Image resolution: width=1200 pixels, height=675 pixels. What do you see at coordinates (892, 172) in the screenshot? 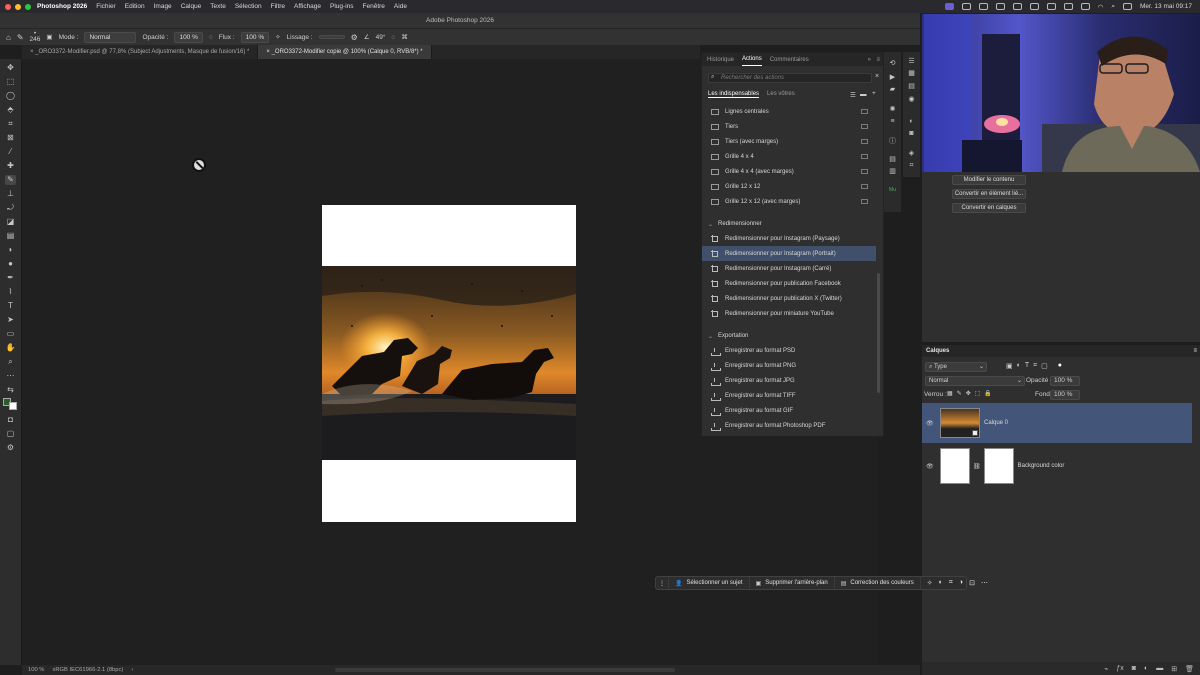
I see `notes-icon: ▥` at bounding box center [892, 172].